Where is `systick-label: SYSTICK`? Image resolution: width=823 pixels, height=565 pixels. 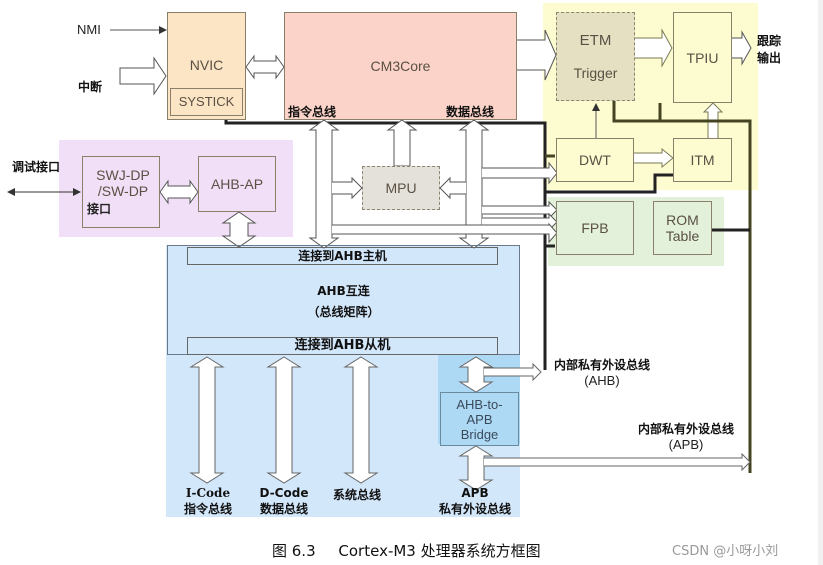
systick-label: SYSTICK is located at coordinates (206, 101).